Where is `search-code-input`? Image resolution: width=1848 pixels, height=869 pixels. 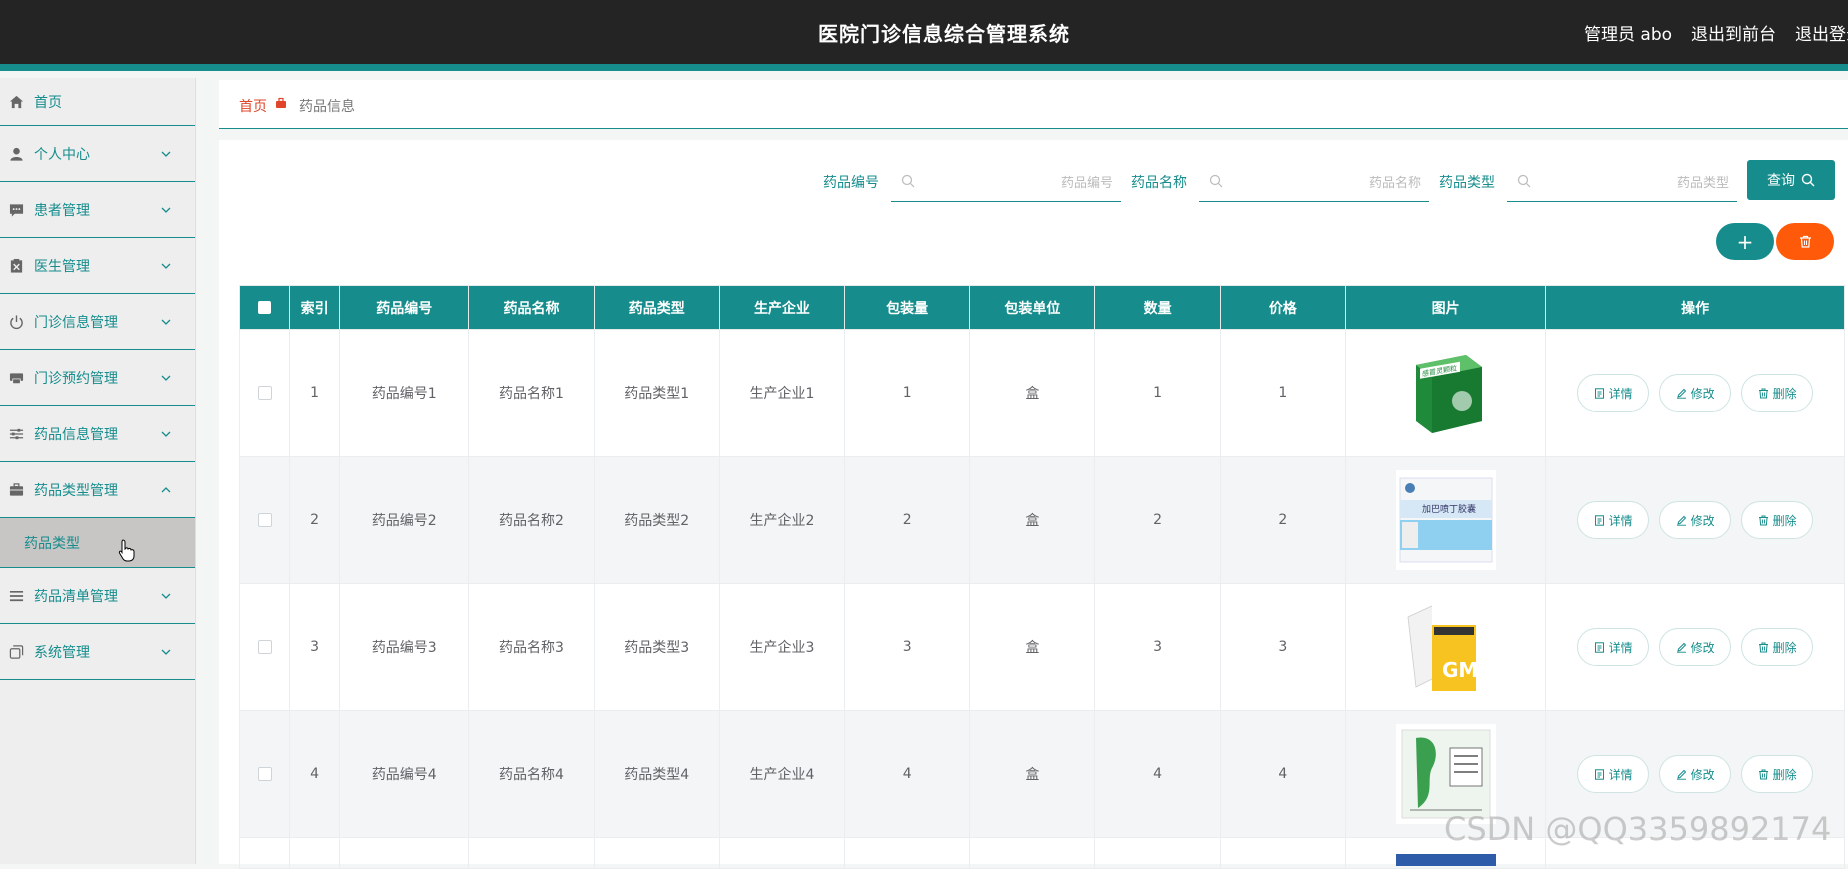
search-code-input is located at coordinates (1020, 183).